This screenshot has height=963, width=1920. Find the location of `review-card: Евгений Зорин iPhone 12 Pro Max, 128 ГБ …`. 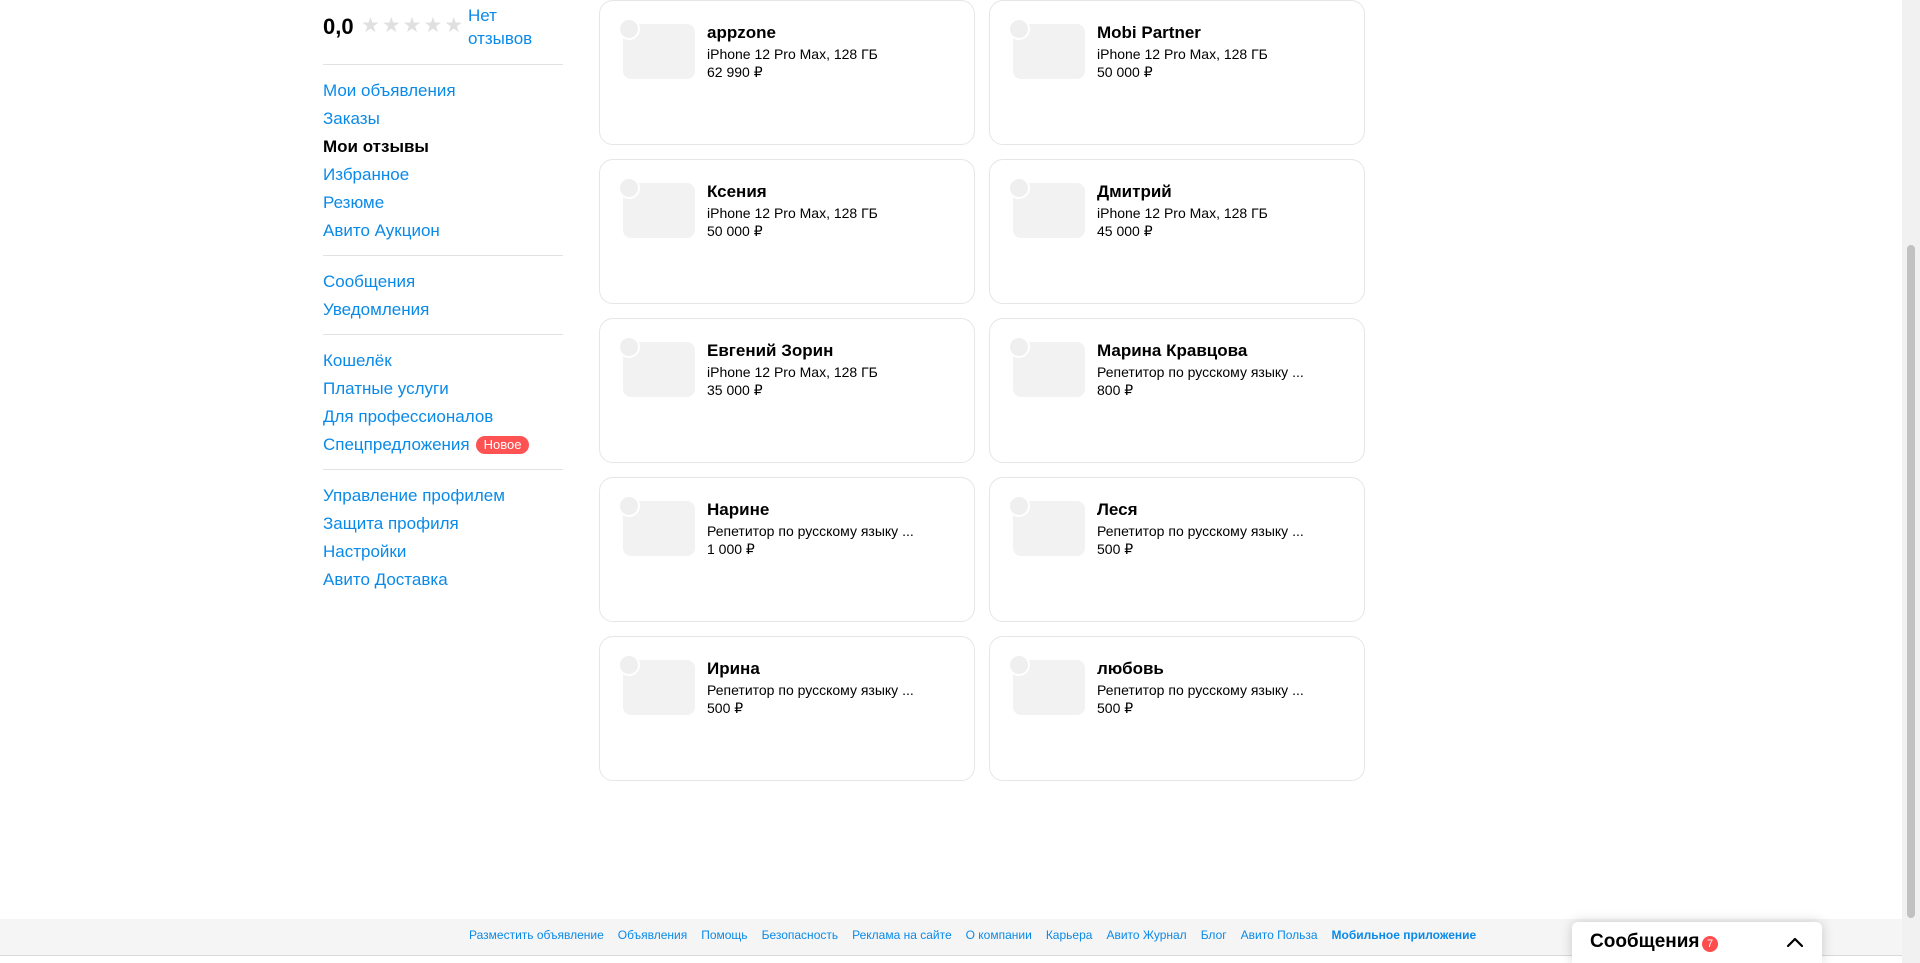

review-card: Евгений Зорин iPhone 12 Pro Max, 128 ГБ … is located at coordinates (787, 390).